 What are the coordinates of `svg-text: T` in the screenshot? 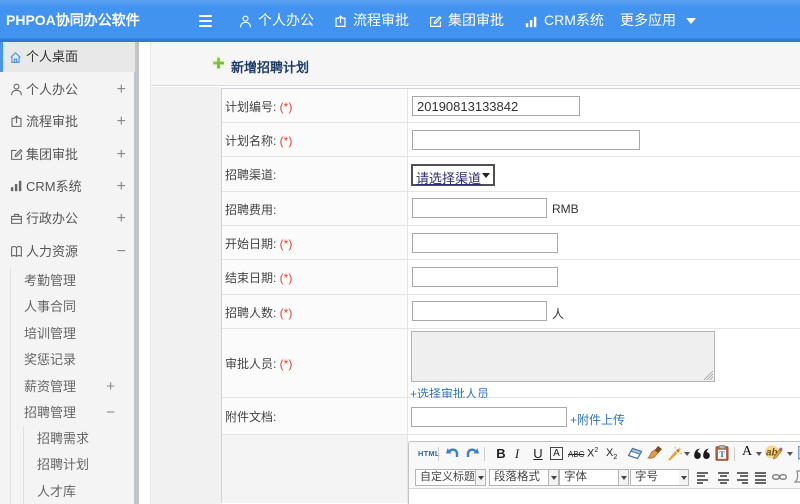 It's located at (722, 454).